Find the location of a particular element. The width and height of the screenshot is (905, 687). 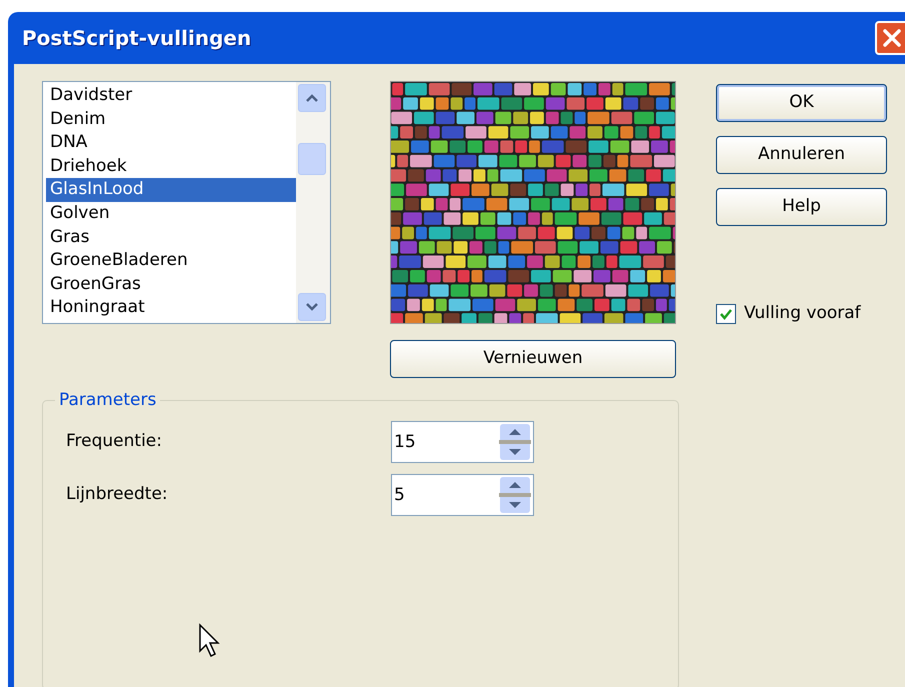

close-icon is located at coordinates (892, 38).